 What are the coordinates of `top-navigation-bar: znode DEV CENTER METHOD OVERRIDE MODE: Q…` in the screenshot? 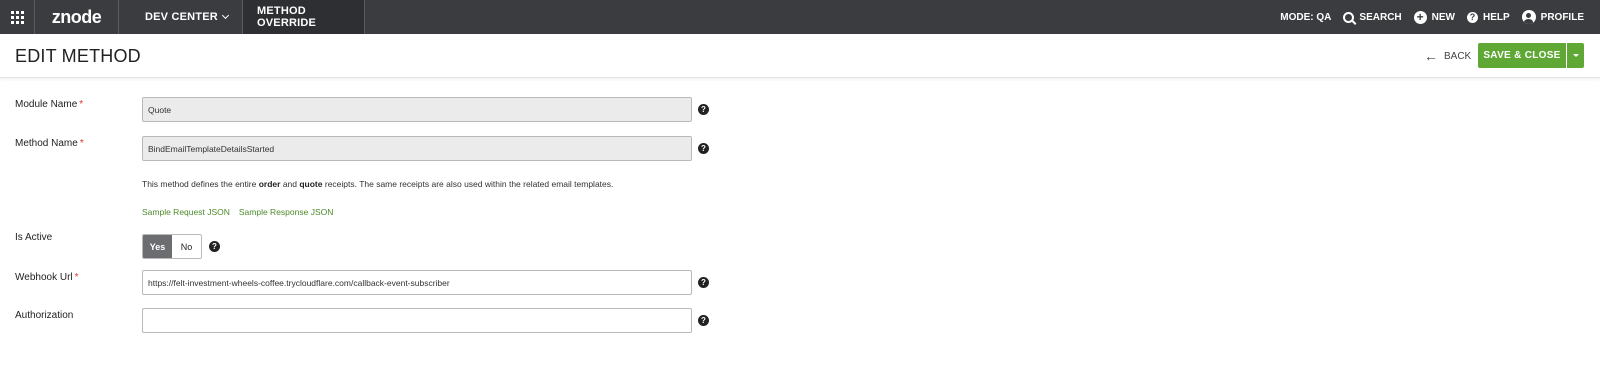 It's located at (800, 17).